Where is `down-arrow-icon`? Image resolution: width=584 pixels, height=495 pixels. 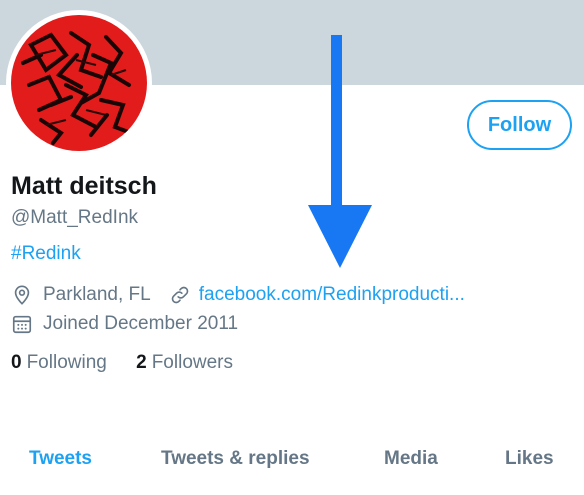 down-arrow-icon is located at coordinates (340, 151).